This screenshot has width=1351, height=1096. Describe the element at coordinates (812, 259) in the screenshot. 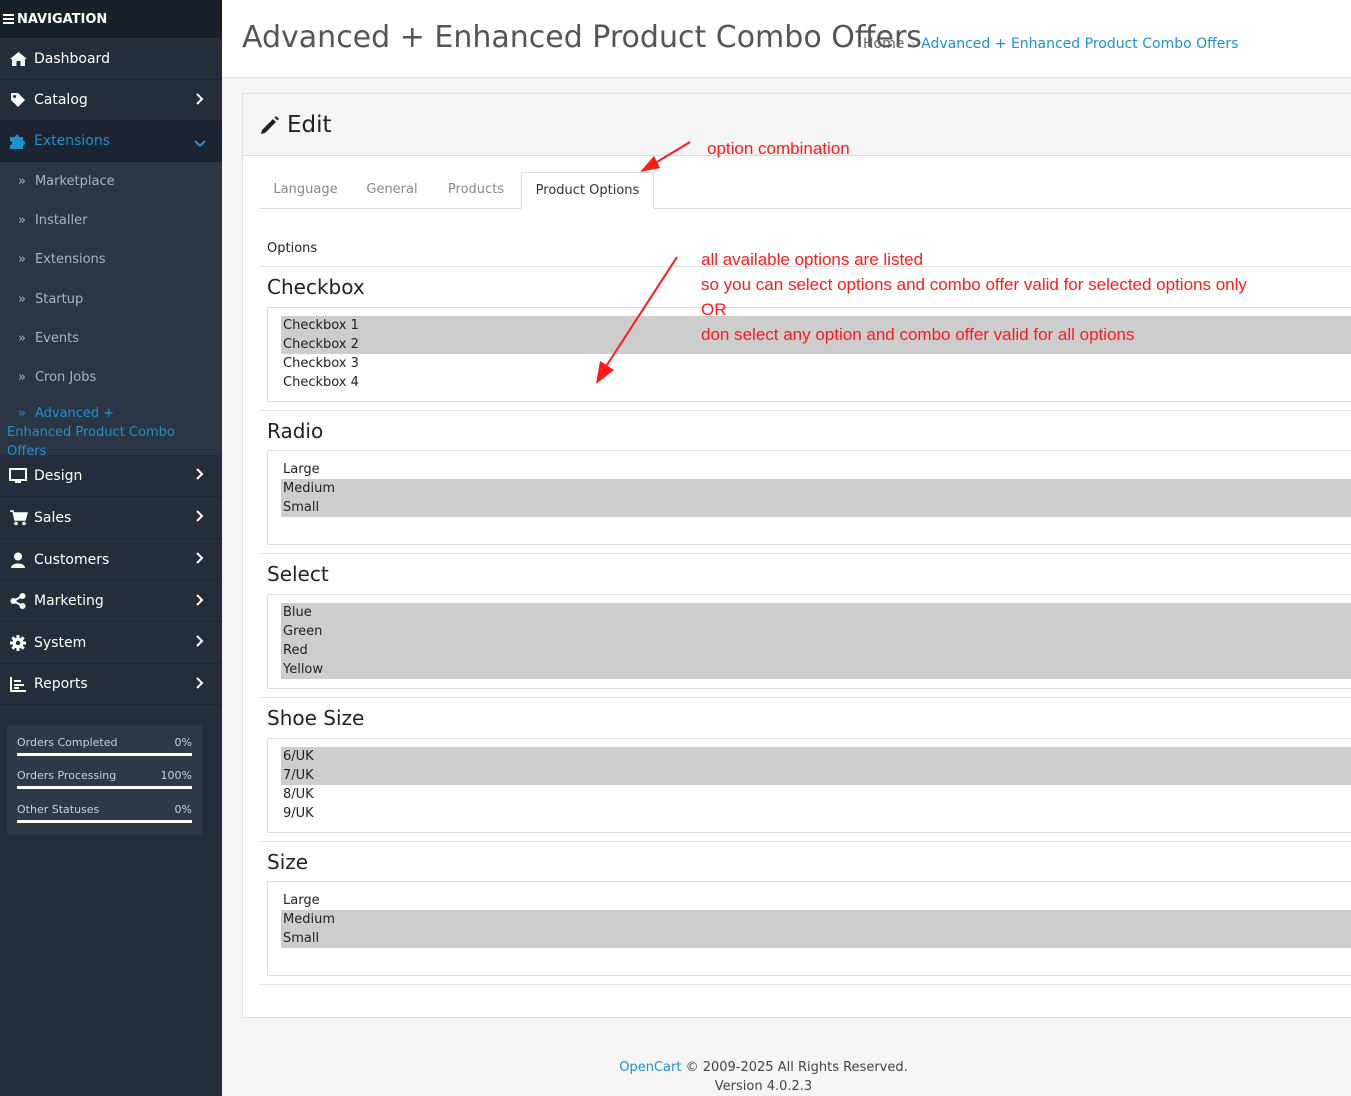

I see `annotation-line: all available options are listed` at that location.